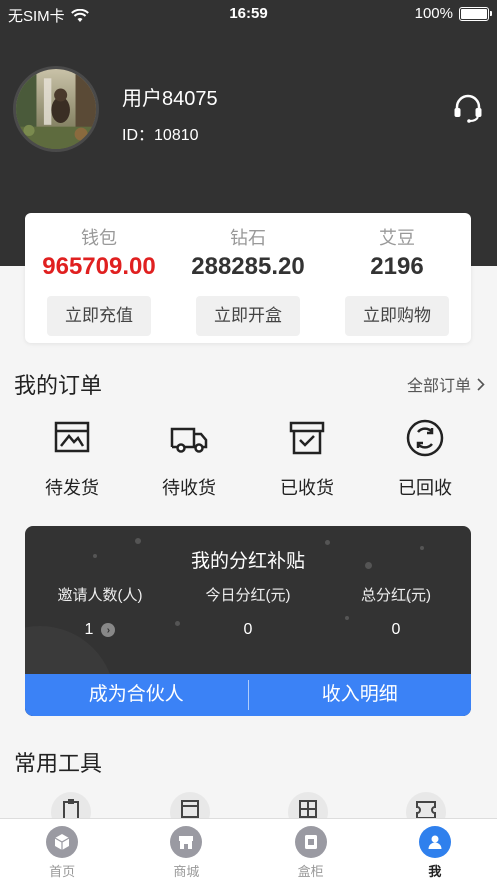 This screenshot has height=883, width=497. I want to click on ticket-tool-icon, so click(426, 805).